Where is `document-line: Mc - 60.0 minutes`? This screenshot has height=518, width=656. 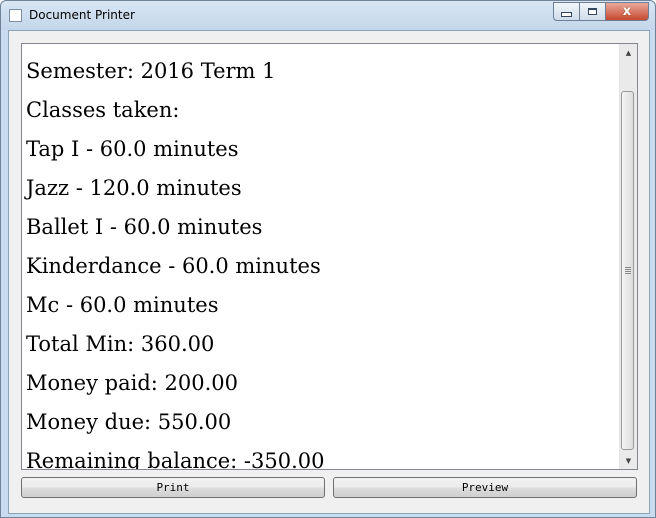 document-line: Mc - 60.0 minutes is located at coordinates (122, 305).